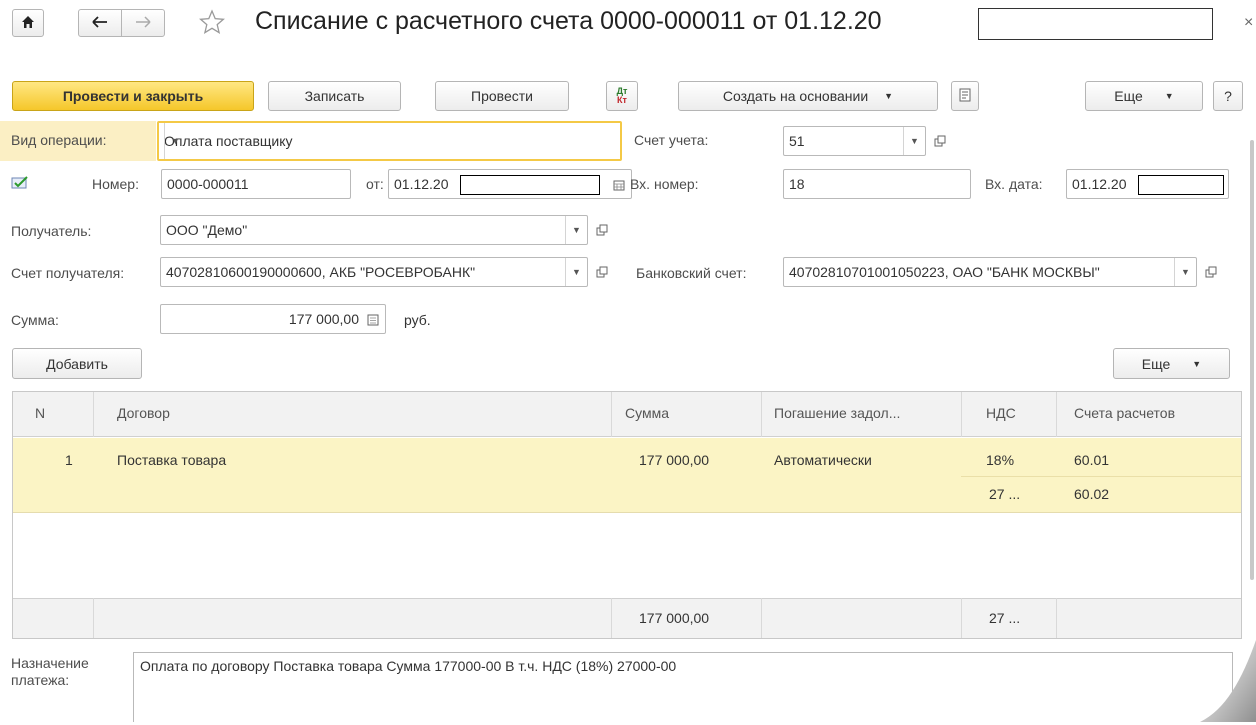  Describe the element at coordinates (1171, 363) in the screenshot. I see `table-more-button: Еще ▼` at that location.